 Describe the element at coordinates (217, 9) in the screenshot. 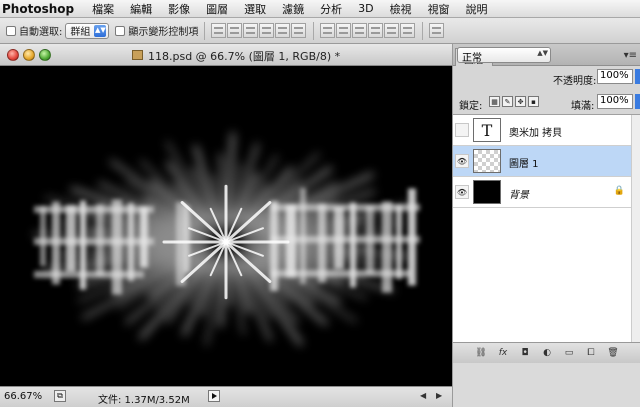

I see `menu-layer: 圖層` at that location.